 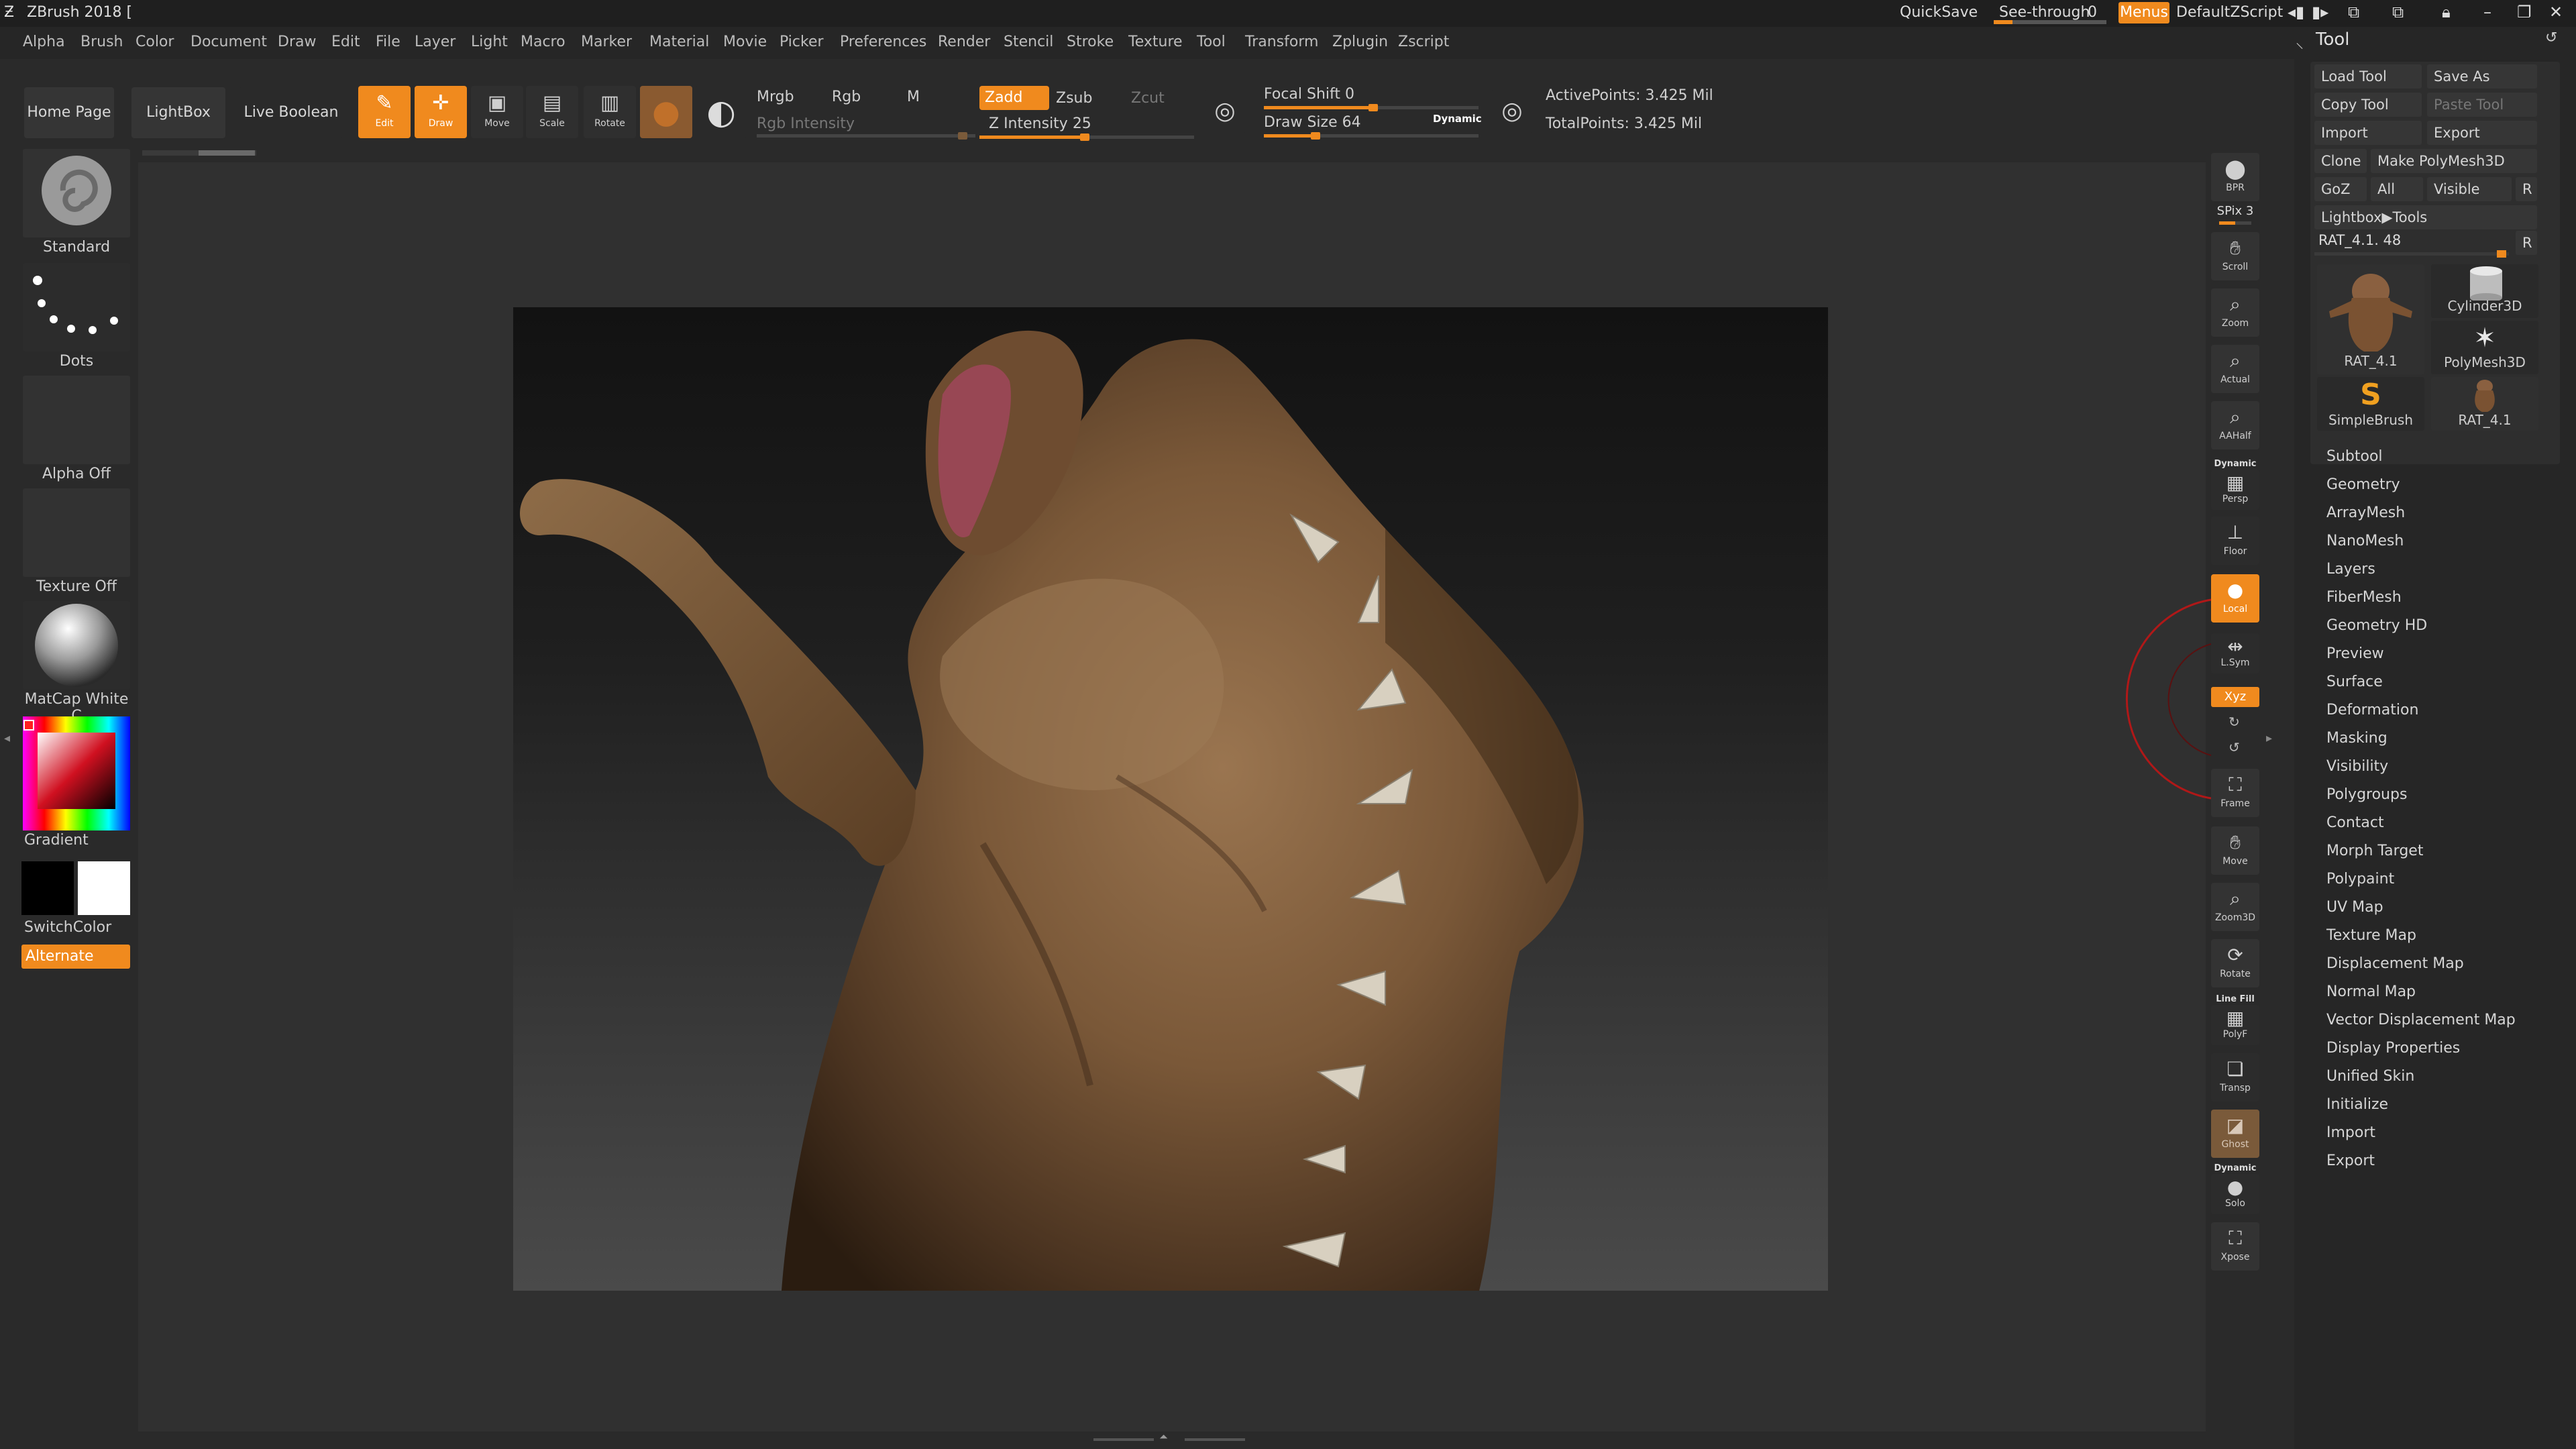 I want to click on zadd-toggle: Zadd, so click(x=1014, y=98).